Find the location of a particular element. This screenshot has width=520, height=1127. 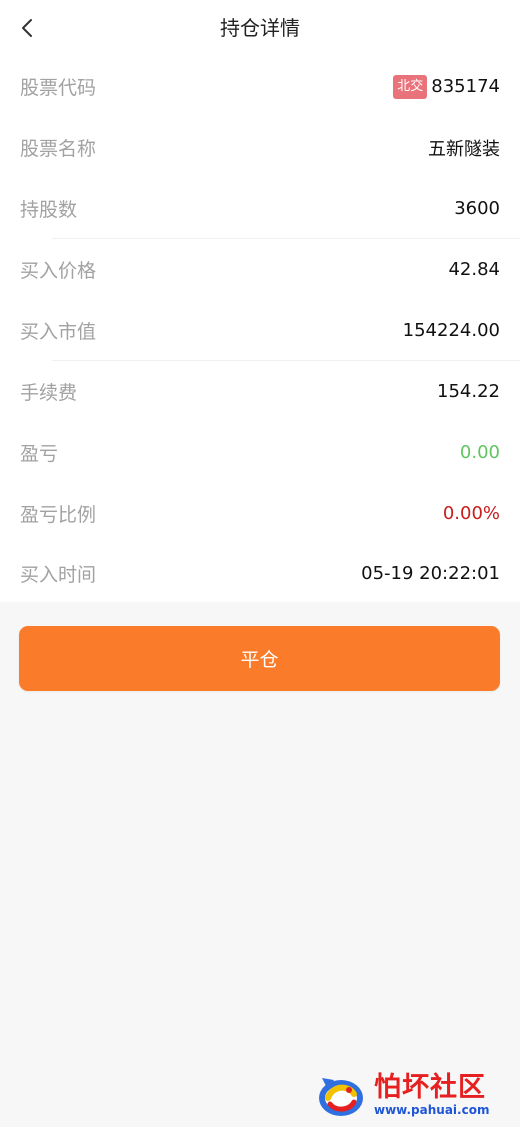

shares-value: 3600 is located at coordinates (477, 208).